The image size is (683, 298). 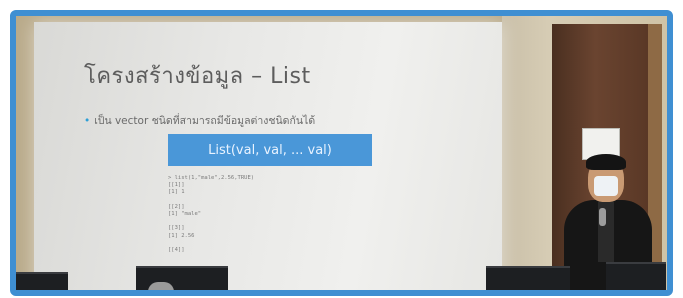 I want to click on slide-syntax-text: List(val, val, ... val), so click(x=270, y=150).